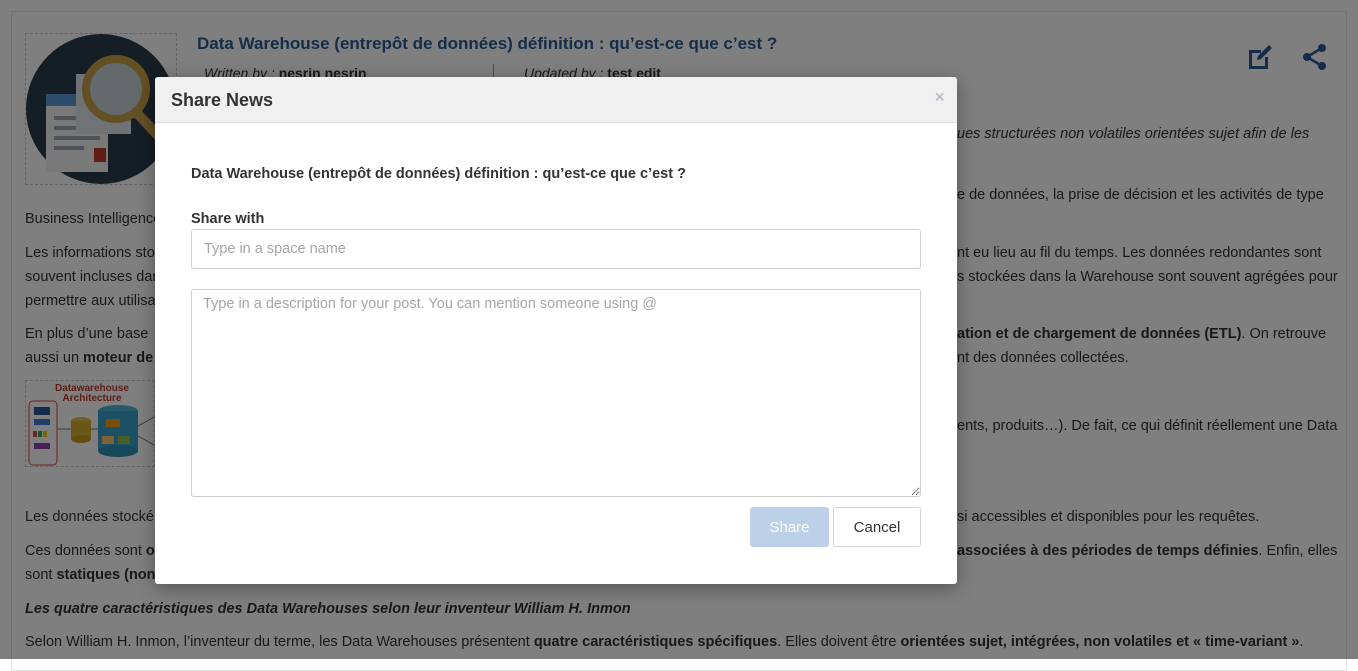 The height and width of the screenshot is (671, 1358). Describe the element at coordinates (556, 100) in the screenshot. I see `modal-header: Share News ×` at that location.